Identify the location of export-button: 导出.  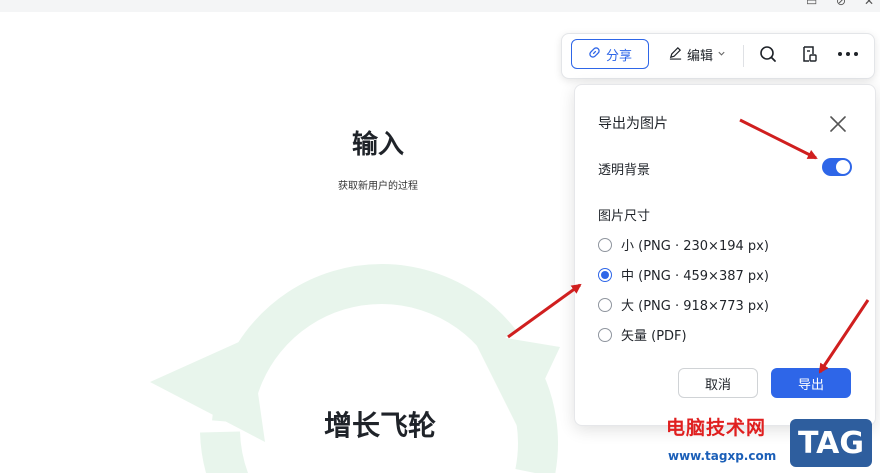
(811, 383).